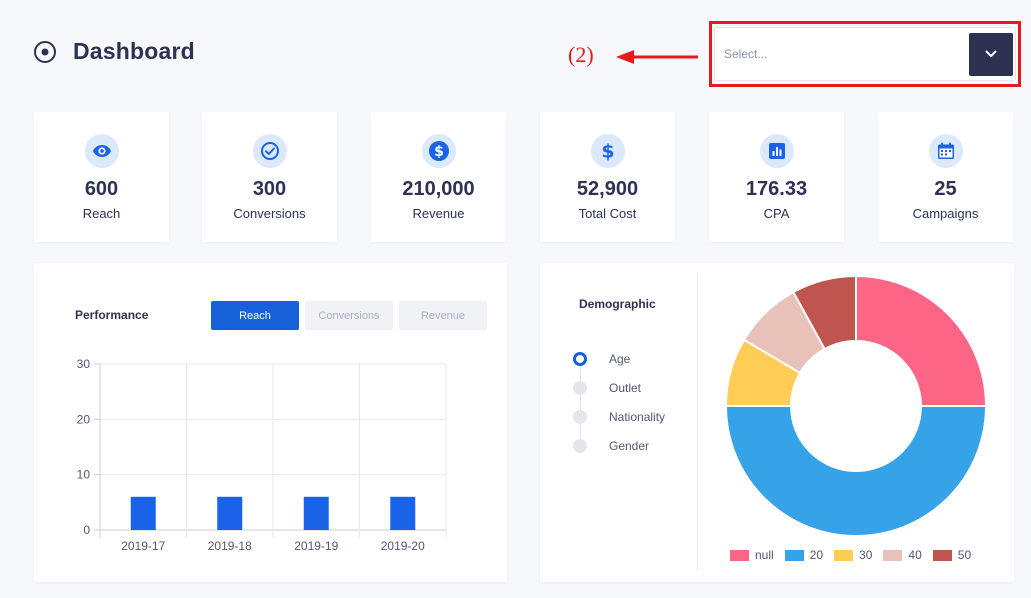  I want to click on eye-icon, so click(101, 151).